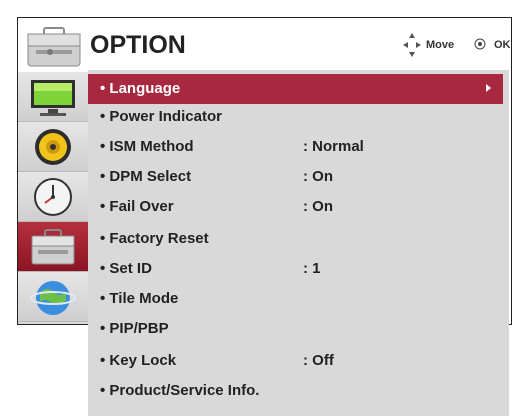 The height and width of the screenshot is (416, 517). Describe the element at coordinates (180, 390) in the screenshot. I see `menu-item-label: • Product/Service Info.` at that location.